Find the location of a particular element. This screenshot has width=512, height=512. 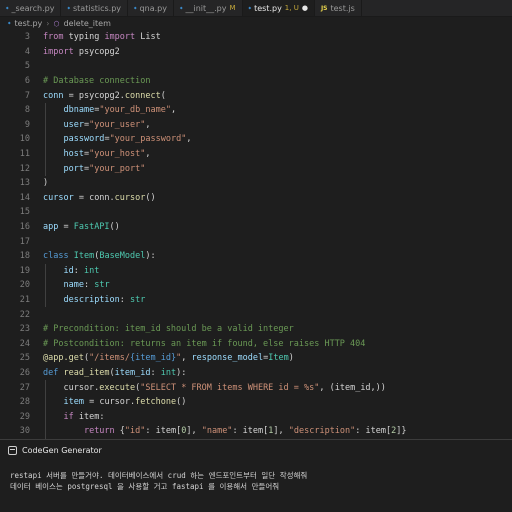

code-token: host is located at coordinates (73, 154).